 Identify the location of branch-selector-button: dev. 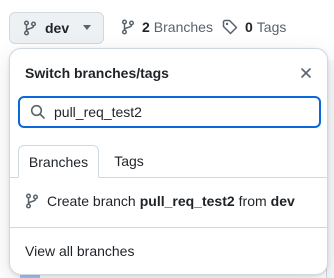
(56, 28).